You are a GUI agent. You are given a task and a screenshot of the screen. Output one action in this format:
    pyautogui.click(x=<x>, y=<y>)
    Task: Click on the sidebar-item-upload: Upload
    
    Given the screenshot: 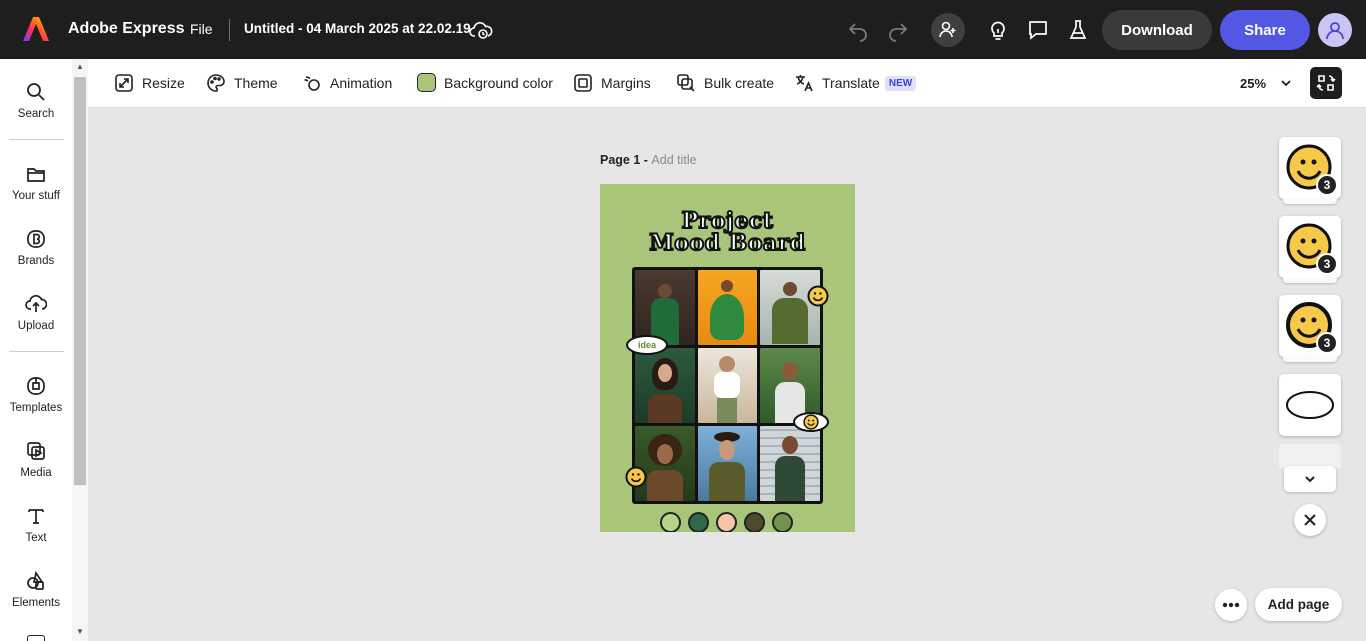 What is the action you would take?
    pyautogui.click(x=36, y=312)
    